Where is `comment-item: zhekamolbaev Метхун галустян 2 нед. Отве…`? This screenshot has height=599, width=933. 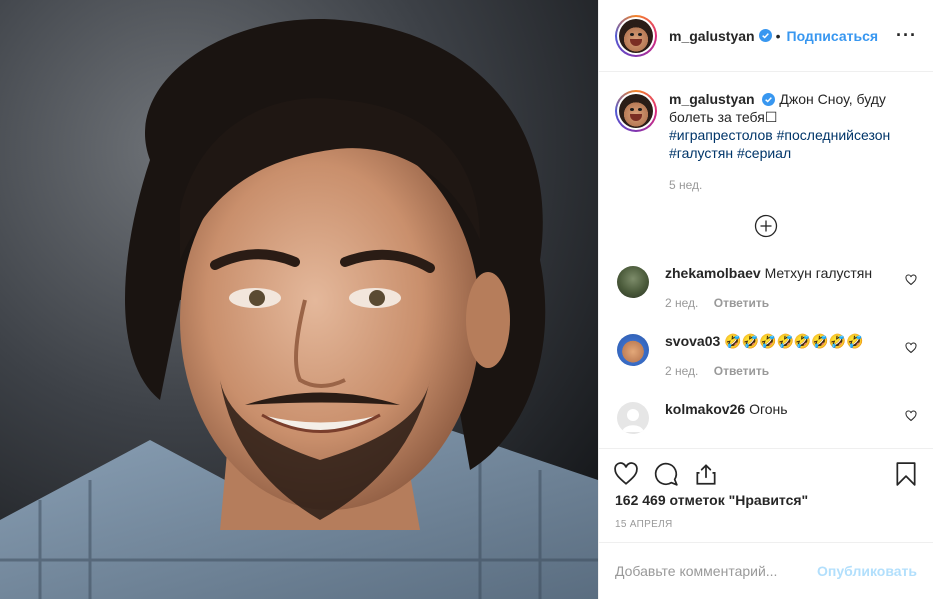
comment-item: zhekamolbaev Метхун галустян 2 нед. Отве… is located at coordinates (766, 288).